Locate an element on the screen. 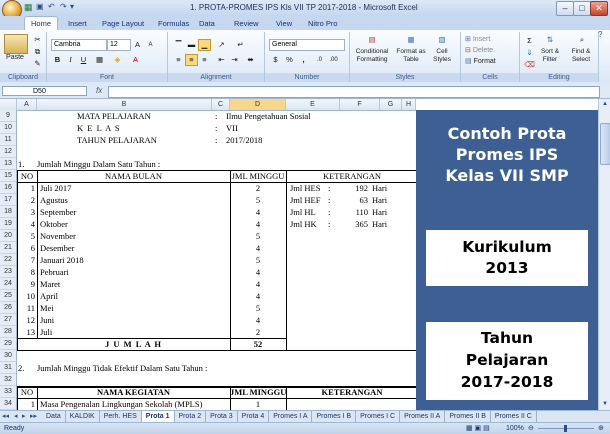  merge-center-icon: ⬌ is located at coordinates (250, 60).